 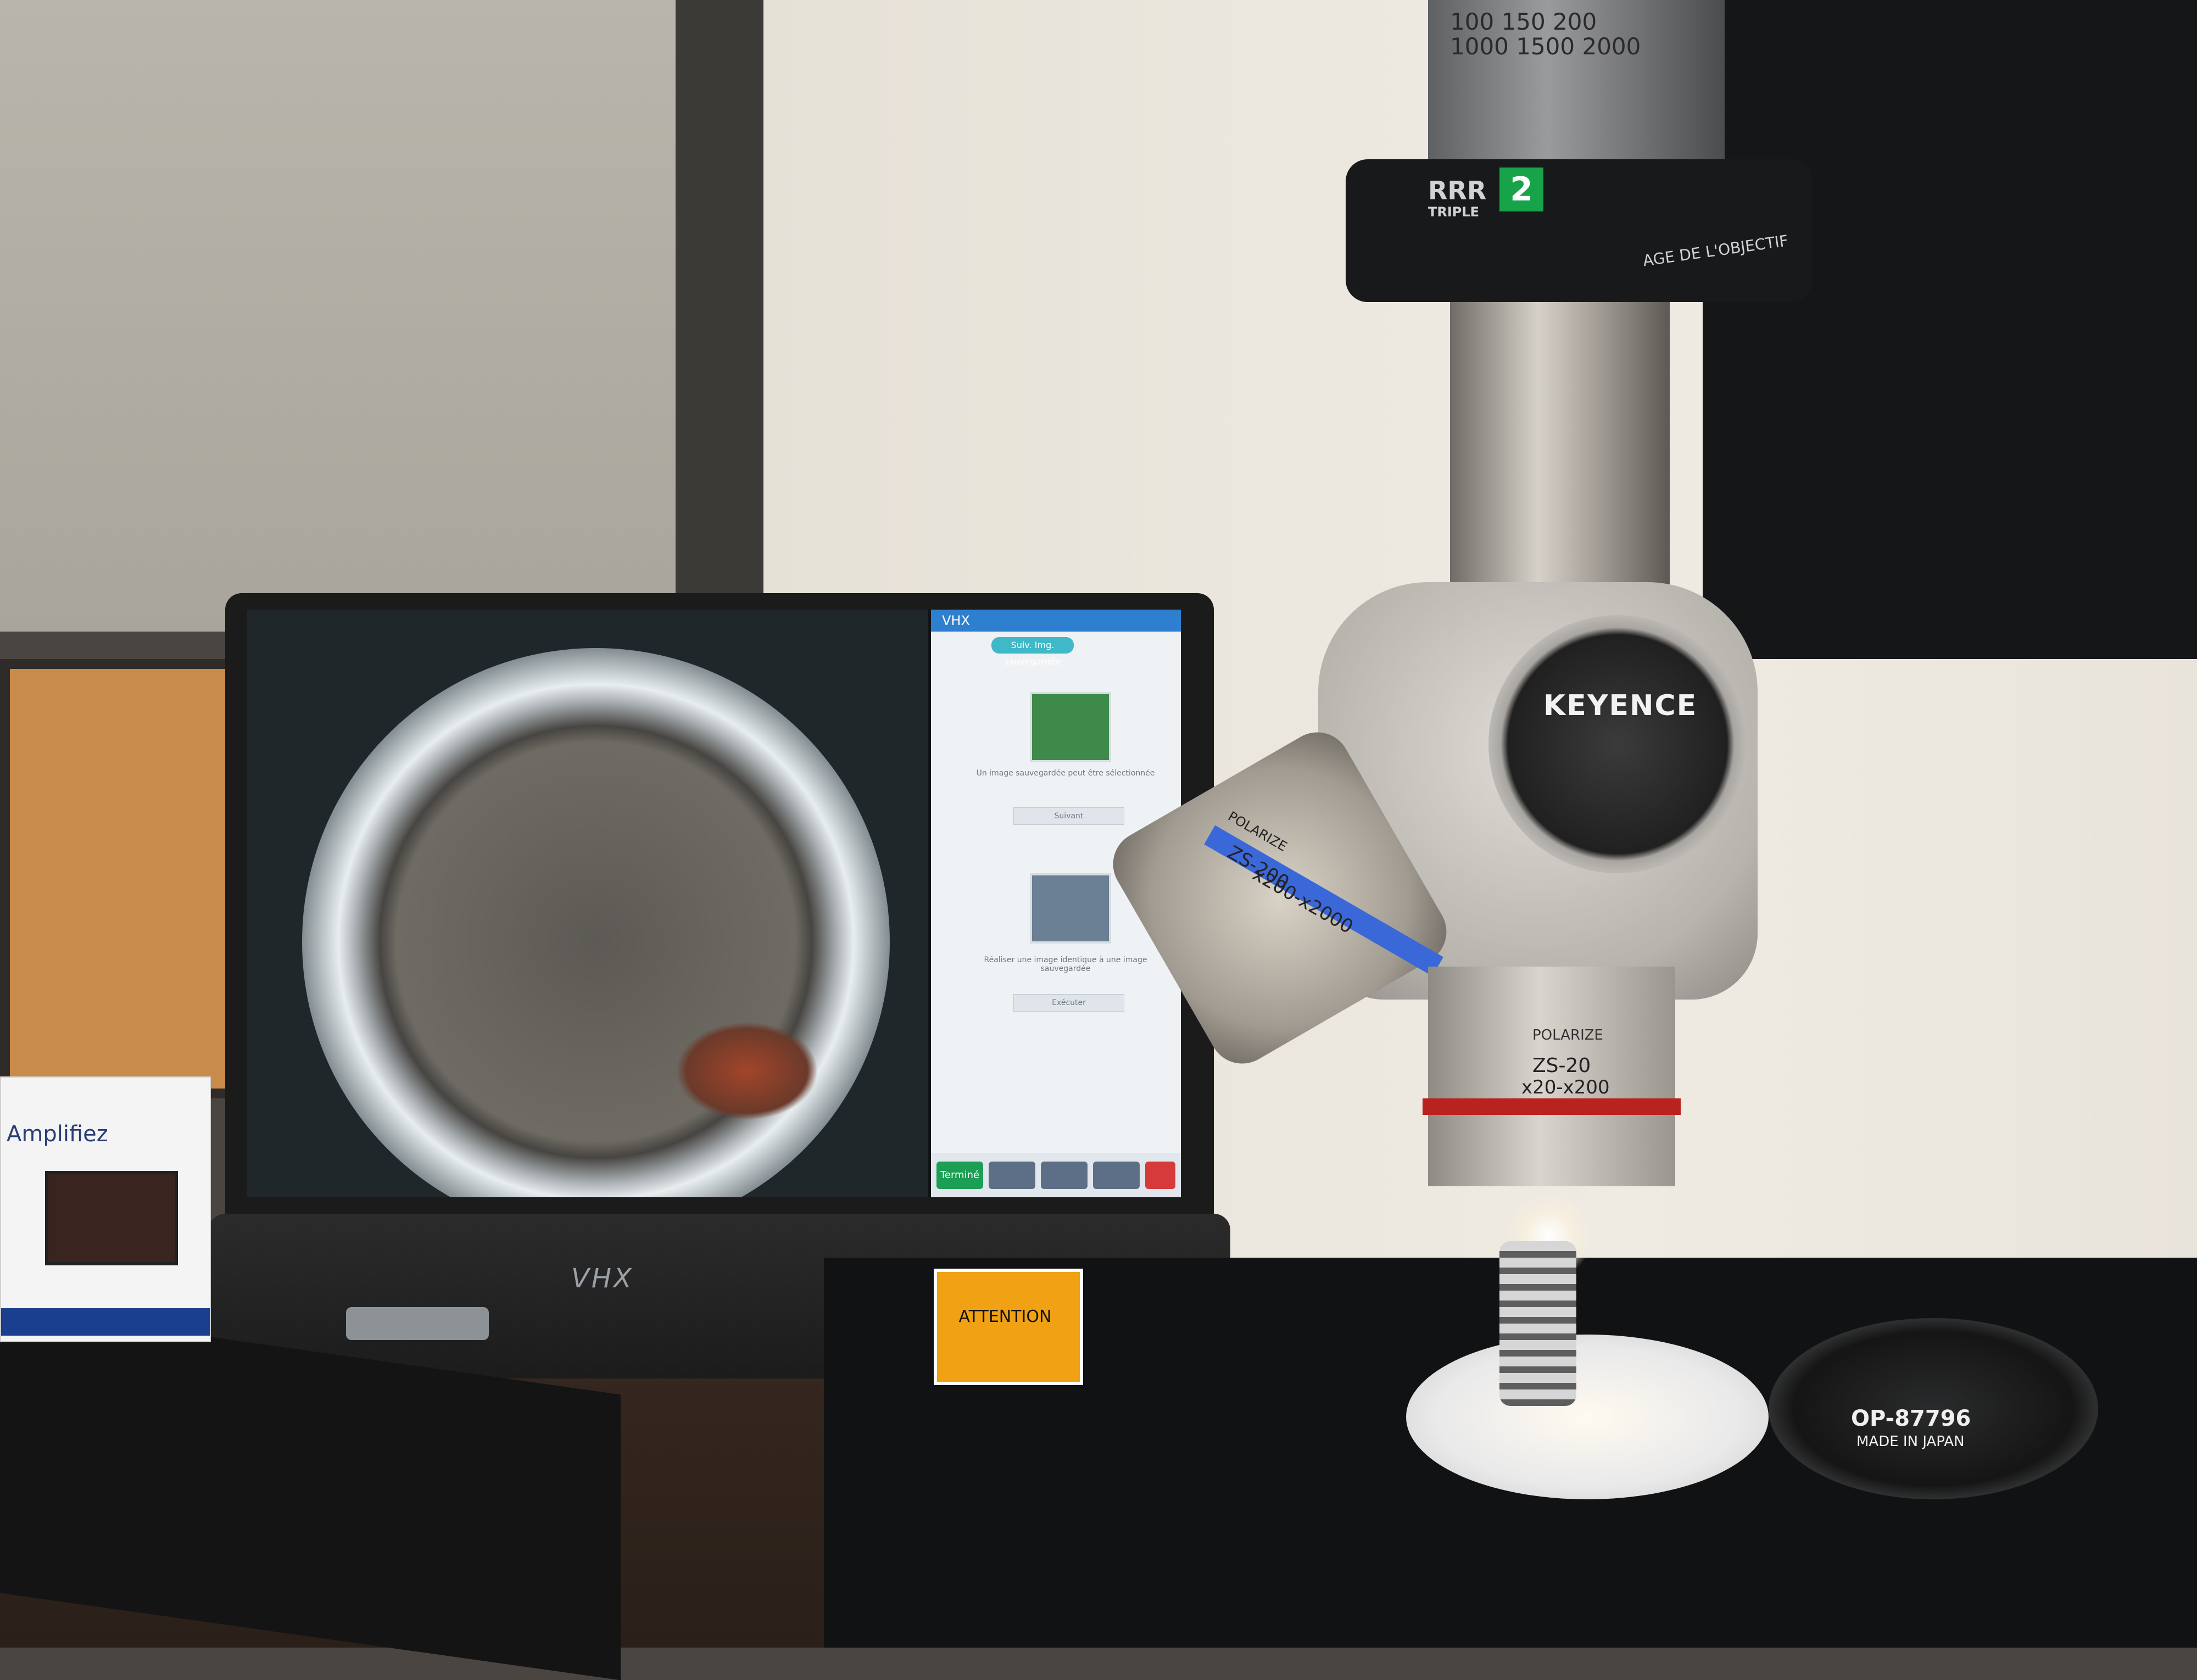 I want to click on microscope-arm, so click(x=1950, y=329).